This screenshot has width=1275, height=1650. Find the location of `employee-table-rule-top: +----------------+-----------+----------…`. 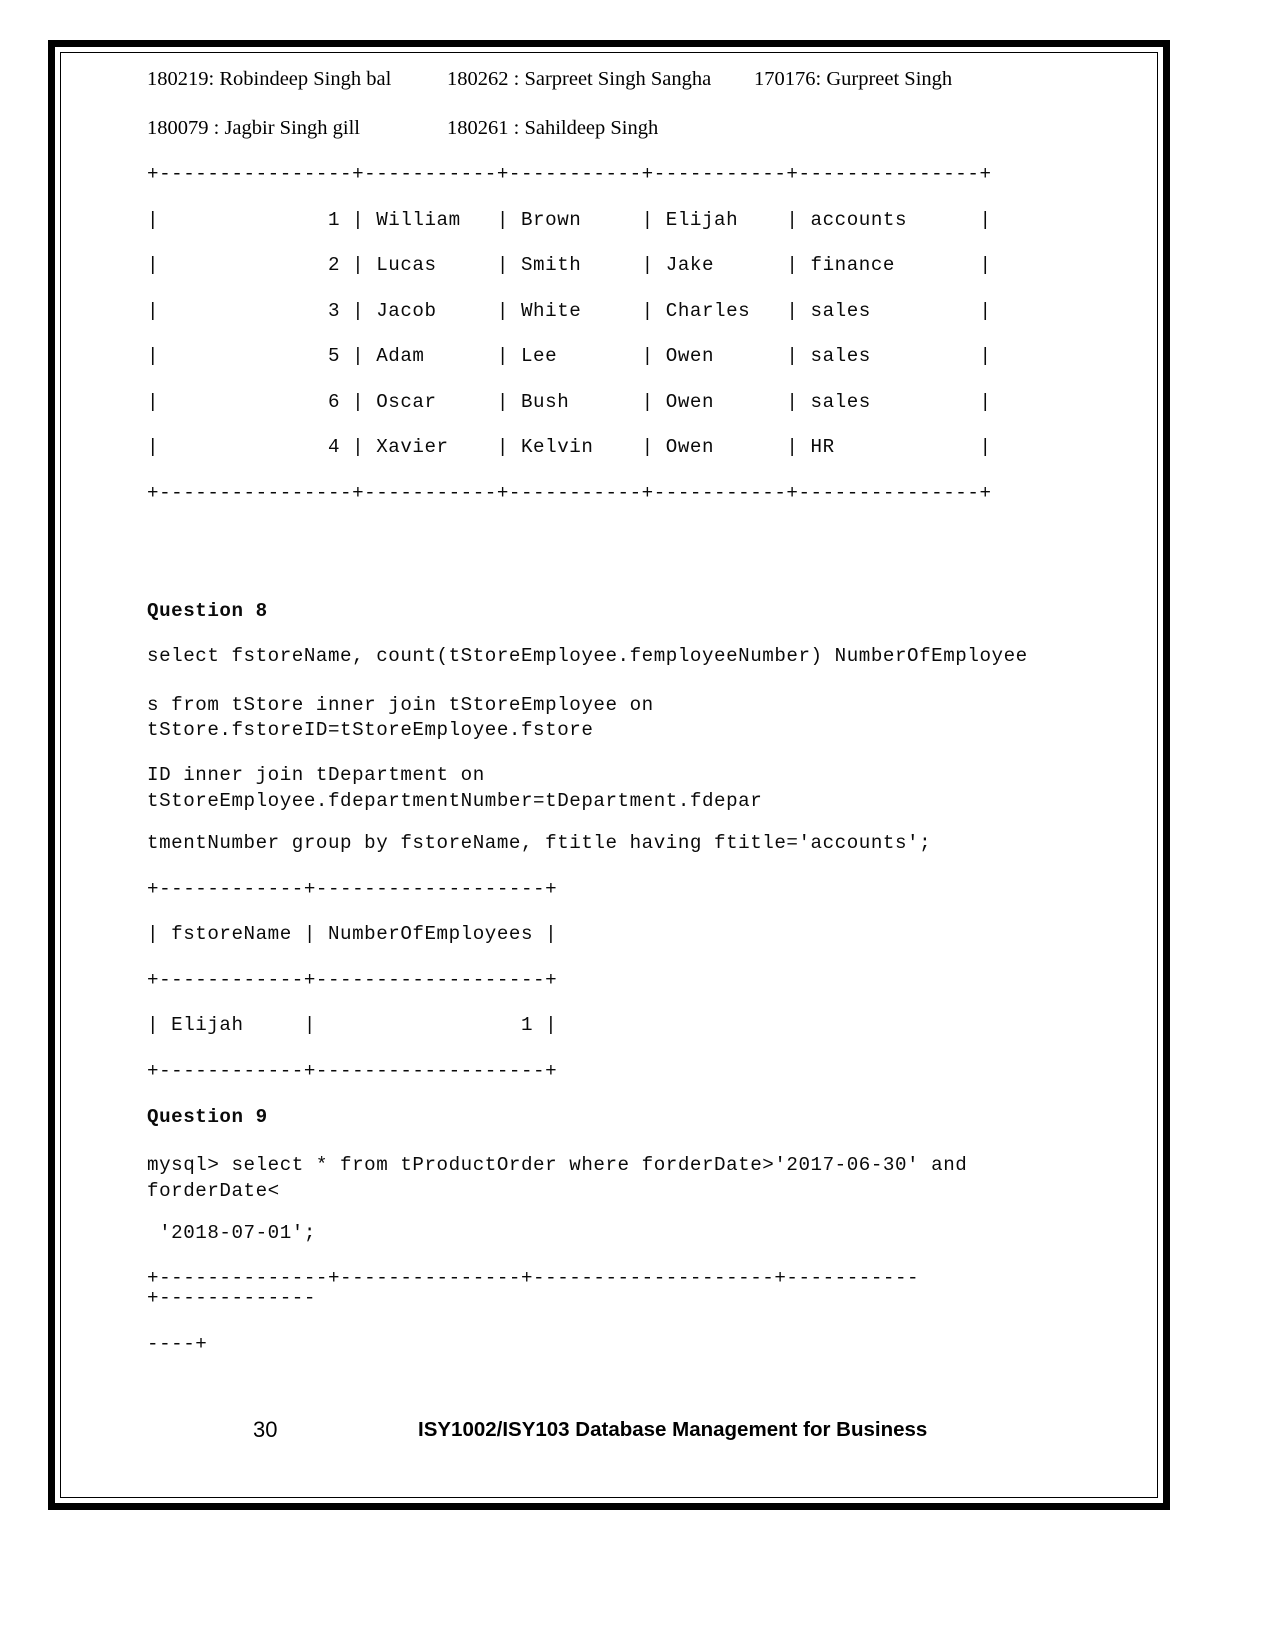

employee-table-rule-top: +----------------+-----------+----------… is located at coordinates (569, 174).